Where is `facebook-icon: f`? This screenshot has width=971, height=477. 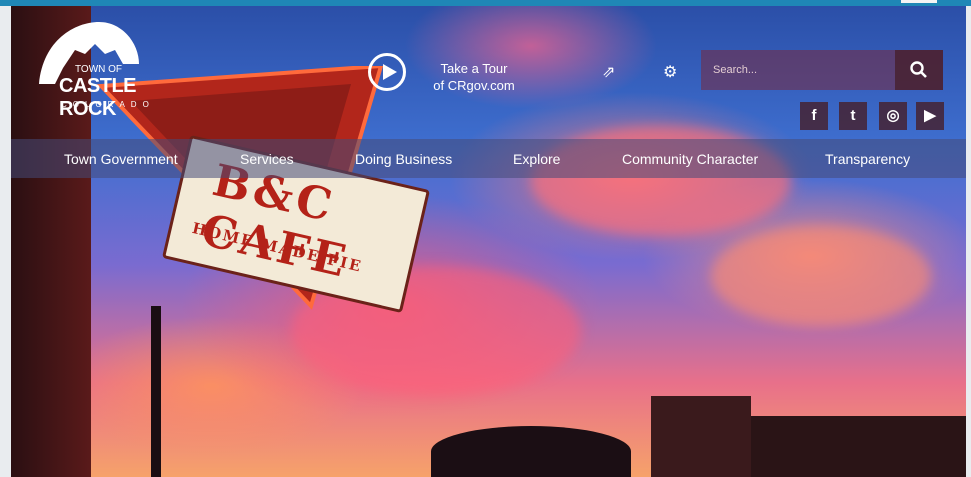
facebook-icon: f is located at coordinates (814, 116).